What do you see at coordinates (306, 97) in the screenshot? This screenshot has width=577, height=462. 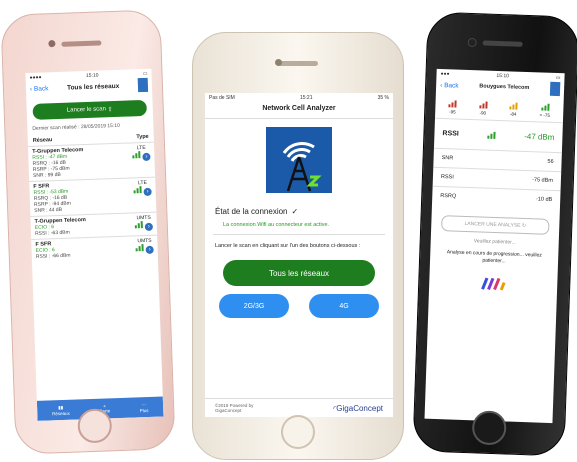 I see `status-time: 15:21` at bounding box center [306, 97].